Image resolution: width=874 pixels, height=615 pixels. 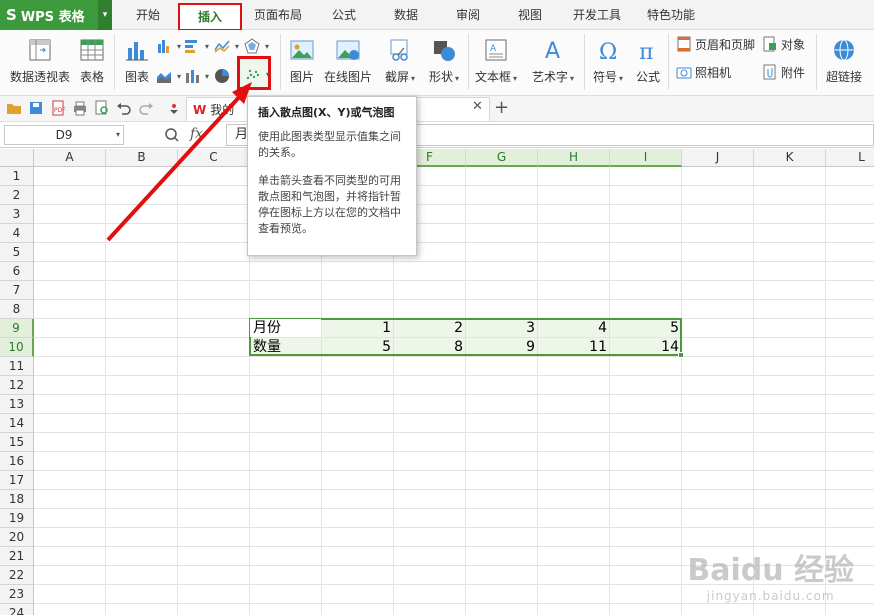 What do you see at coordinates (64, 135) in the screenshot?
I see `name-box: D9 ▾` at bounding box center [64, 135].